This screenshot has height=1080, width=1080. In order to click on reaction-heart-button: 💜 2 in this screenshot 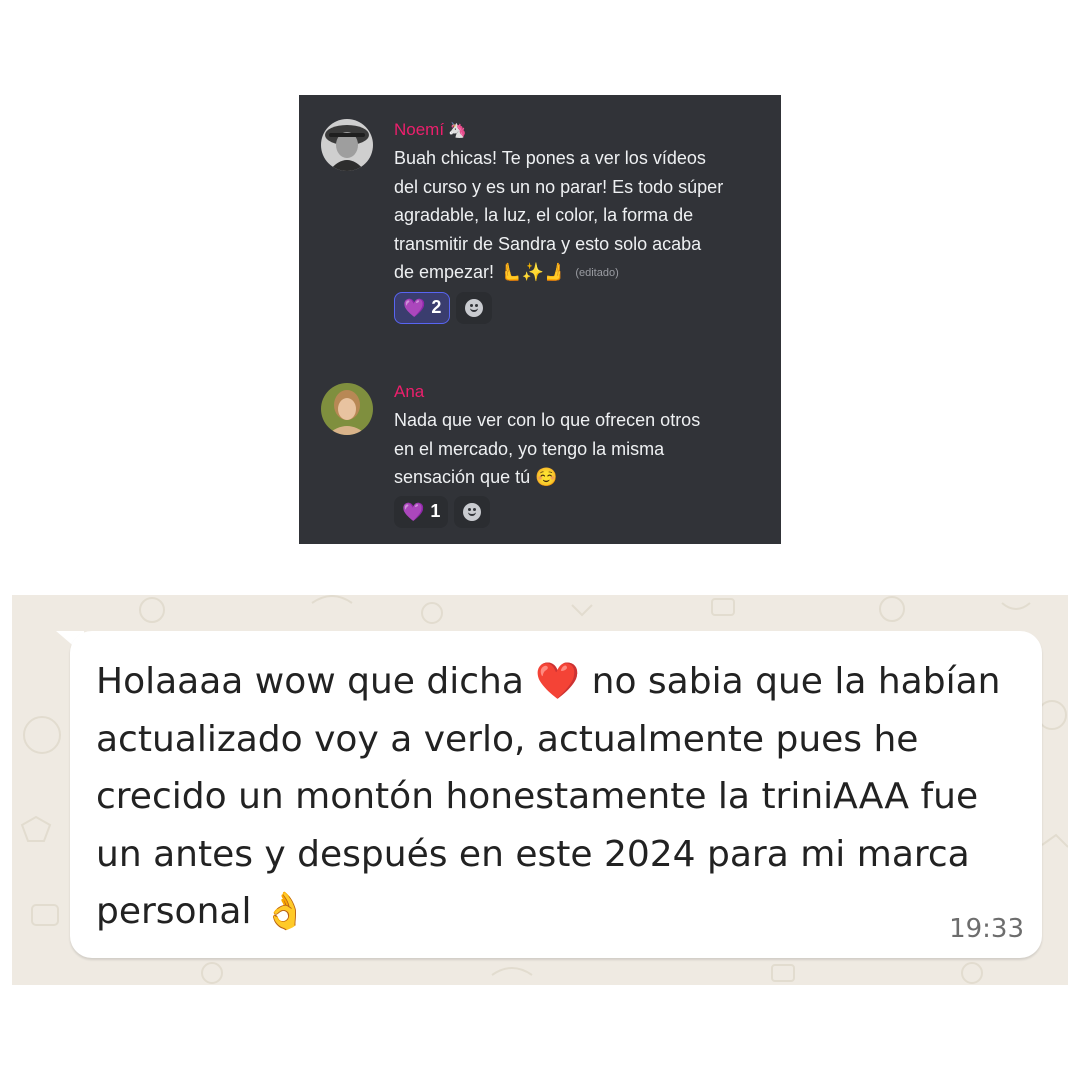, I will do `click(422, 307)`.